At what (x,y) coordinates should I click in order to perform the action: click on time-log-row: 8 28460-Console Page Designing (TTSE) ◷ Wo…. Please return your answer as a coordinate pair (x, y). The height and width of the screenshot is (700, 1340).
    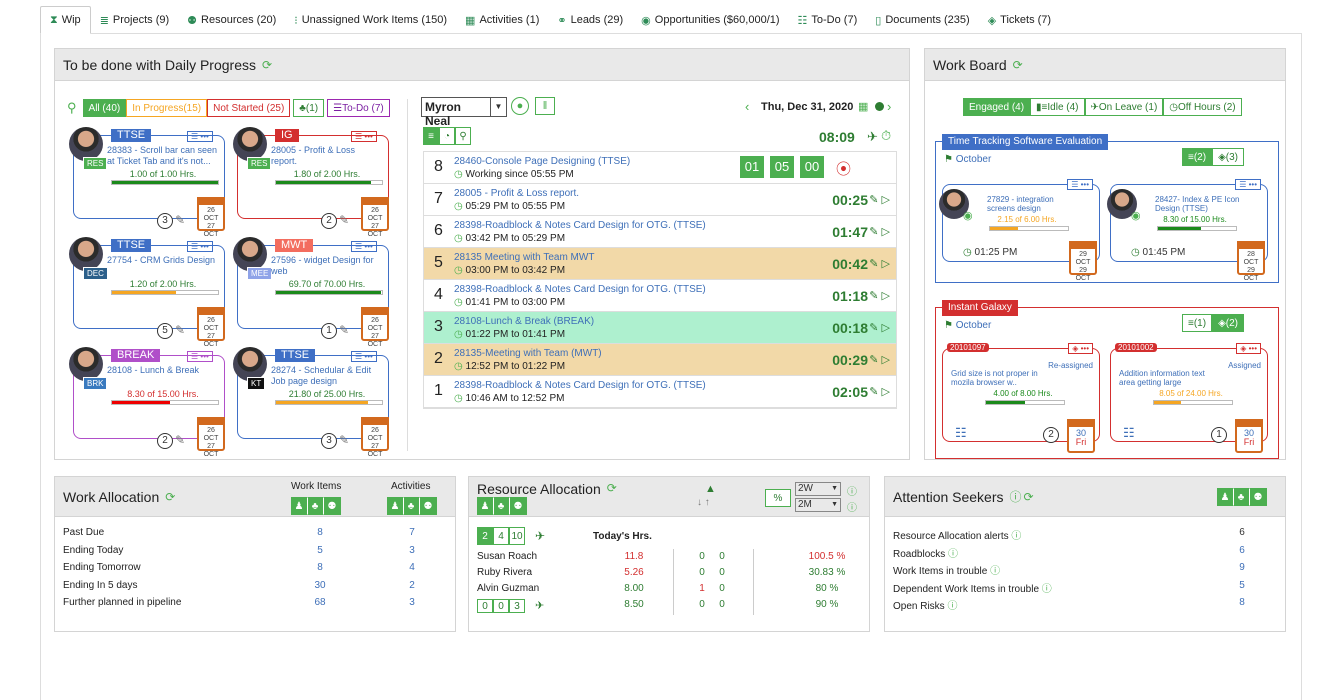
    Looking at the image, I should click on (660, 168).